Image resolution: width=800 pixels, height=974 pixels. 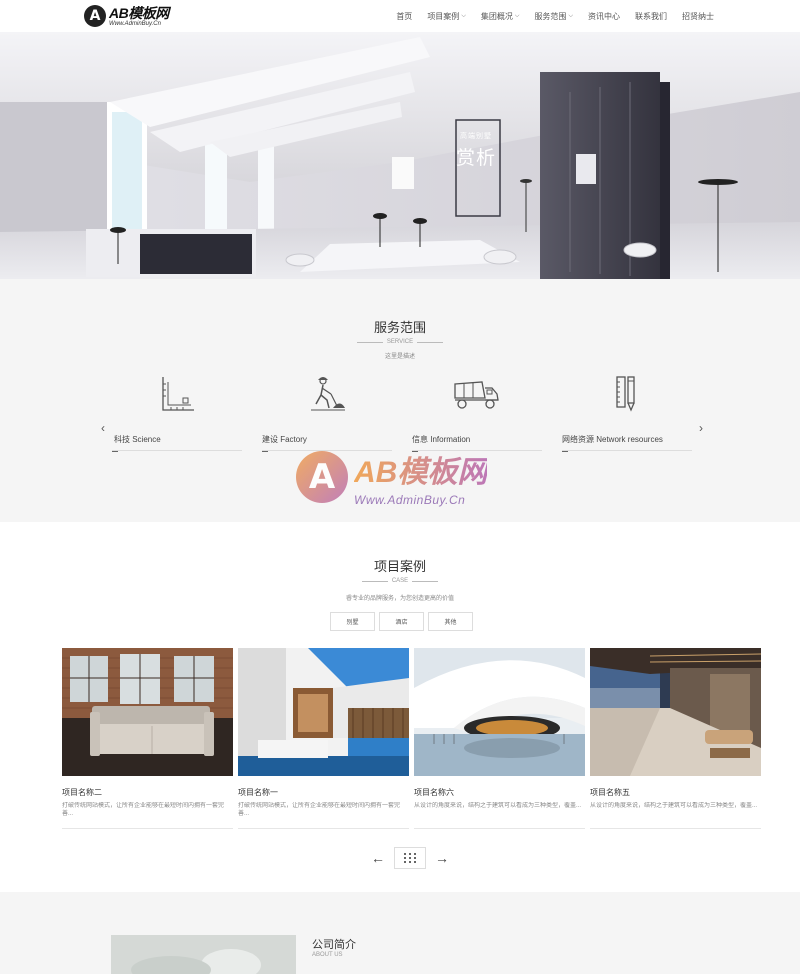 I want to click on service-label: 信息 Information, so click(x=441, y=439).